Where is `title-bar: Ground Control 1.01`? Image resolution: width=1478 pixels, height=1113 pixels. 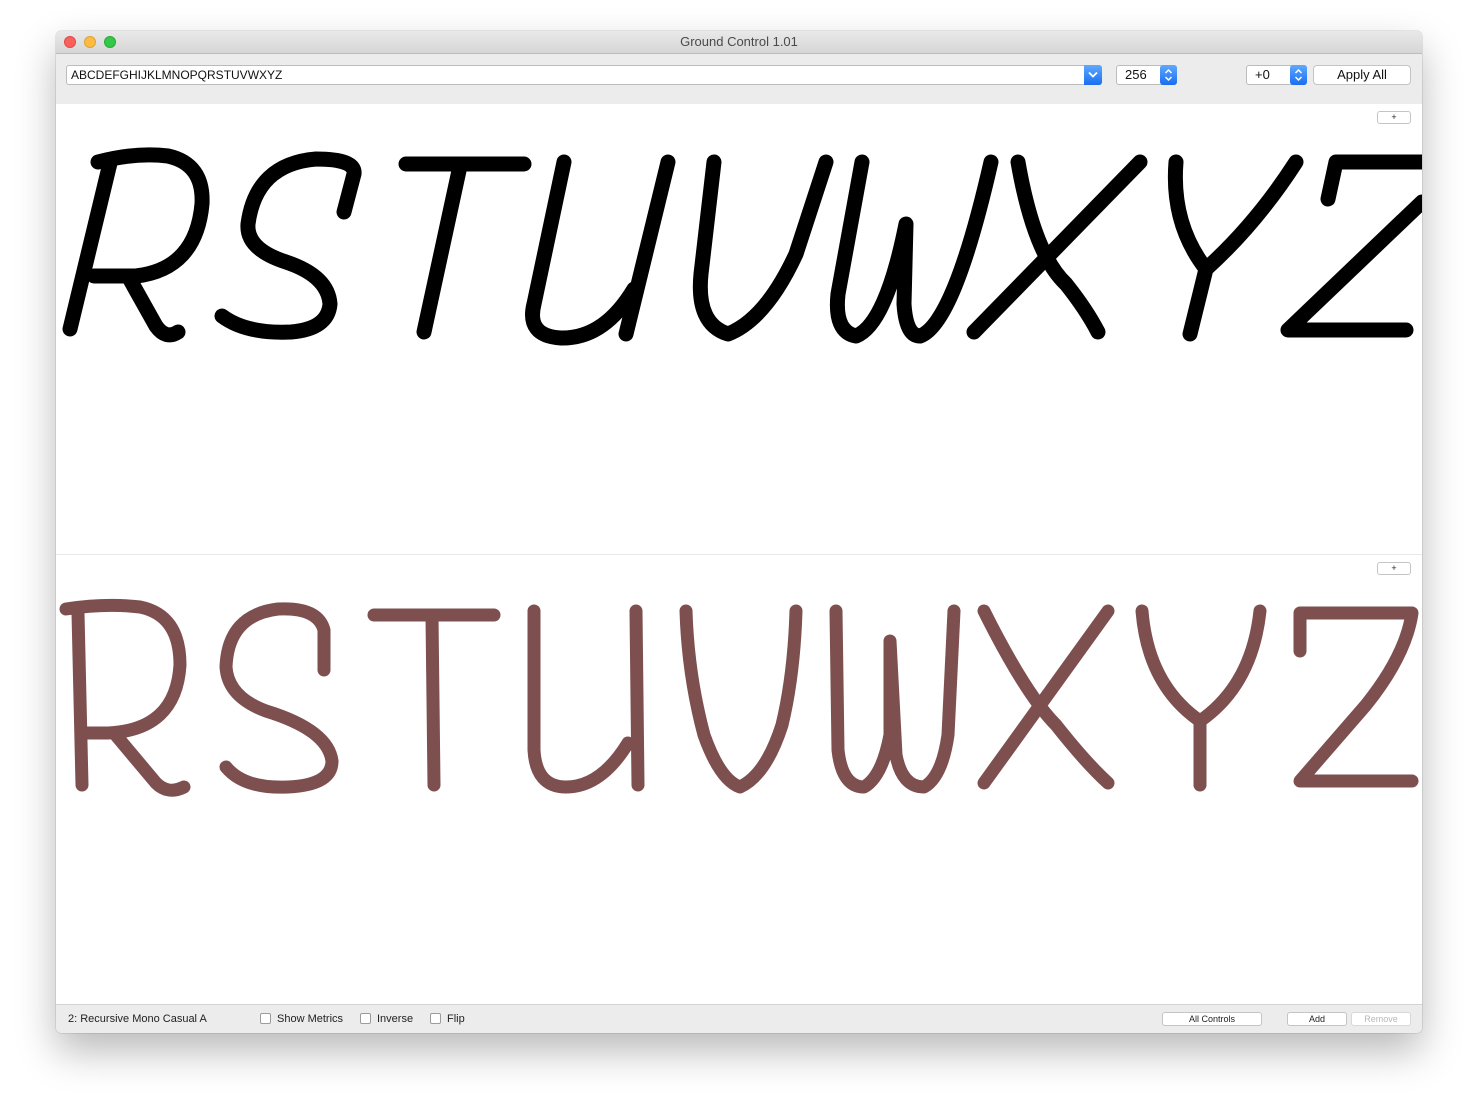 title-bar: Ground Control 1.01 is located at coordinates (739, 42).